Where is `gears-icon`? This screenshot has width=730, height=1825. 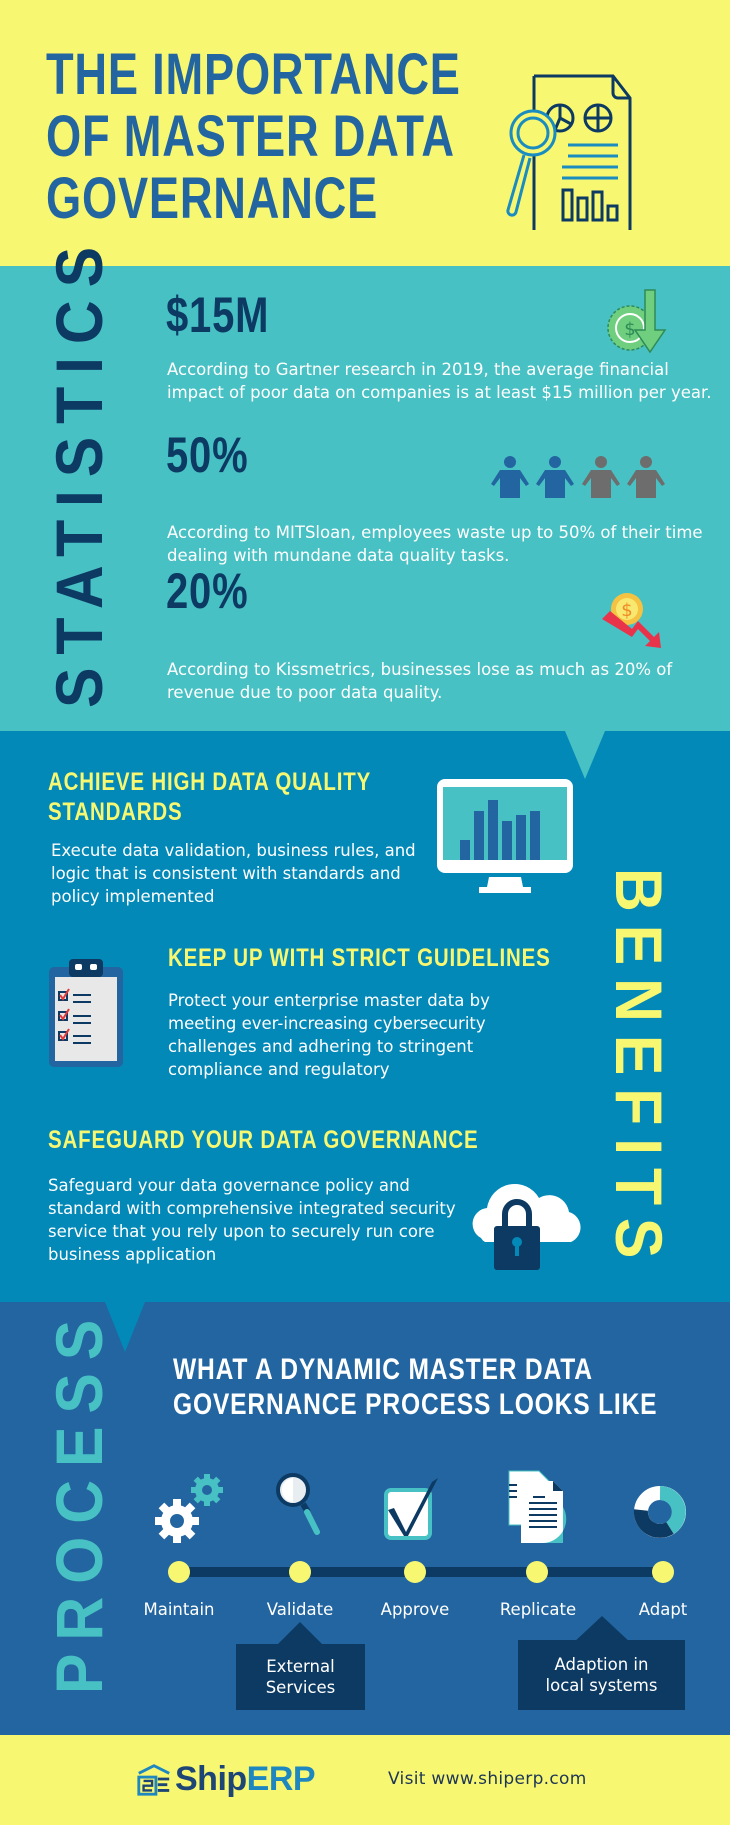 gears-icon is located at coordinates (189, 1508).